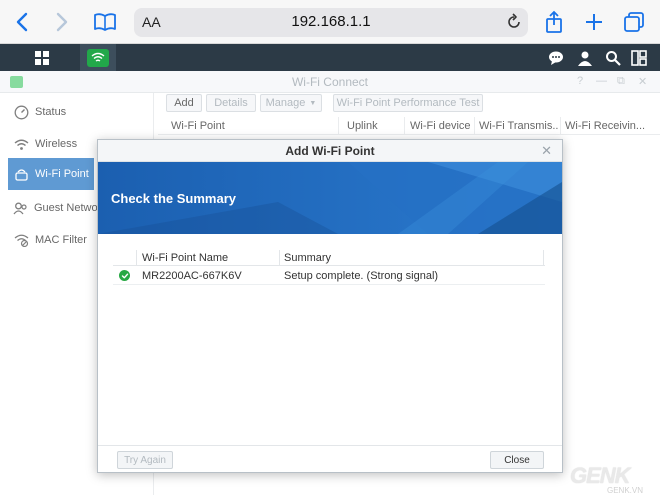  I want to click on browser-toolbar: AA 192.168.1.1, so click(330, 22).